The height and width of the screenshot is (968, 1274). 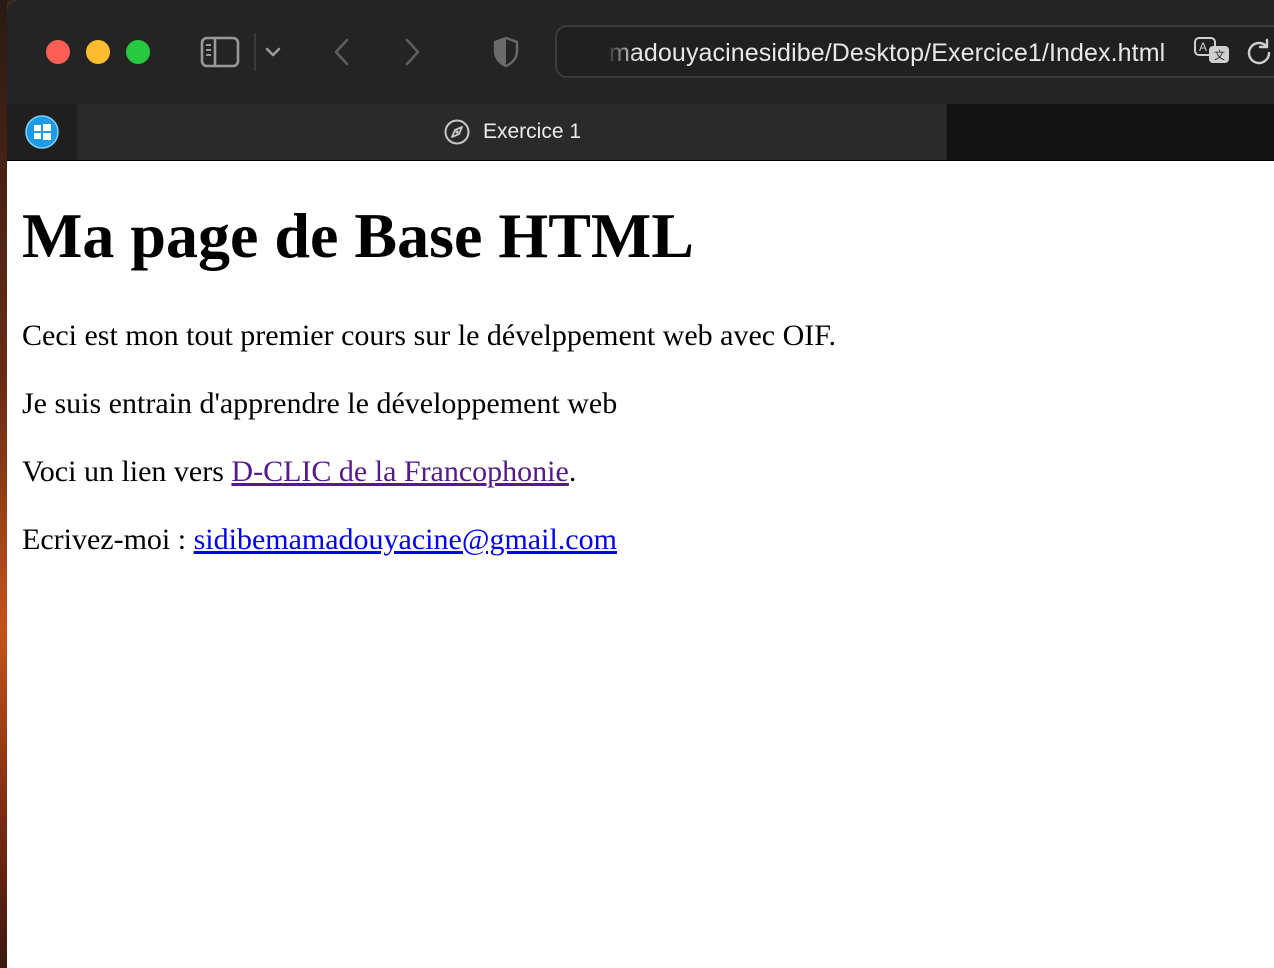 I want to click on link-intro-text: Voci un lien vers, so click(x=127, y=471).